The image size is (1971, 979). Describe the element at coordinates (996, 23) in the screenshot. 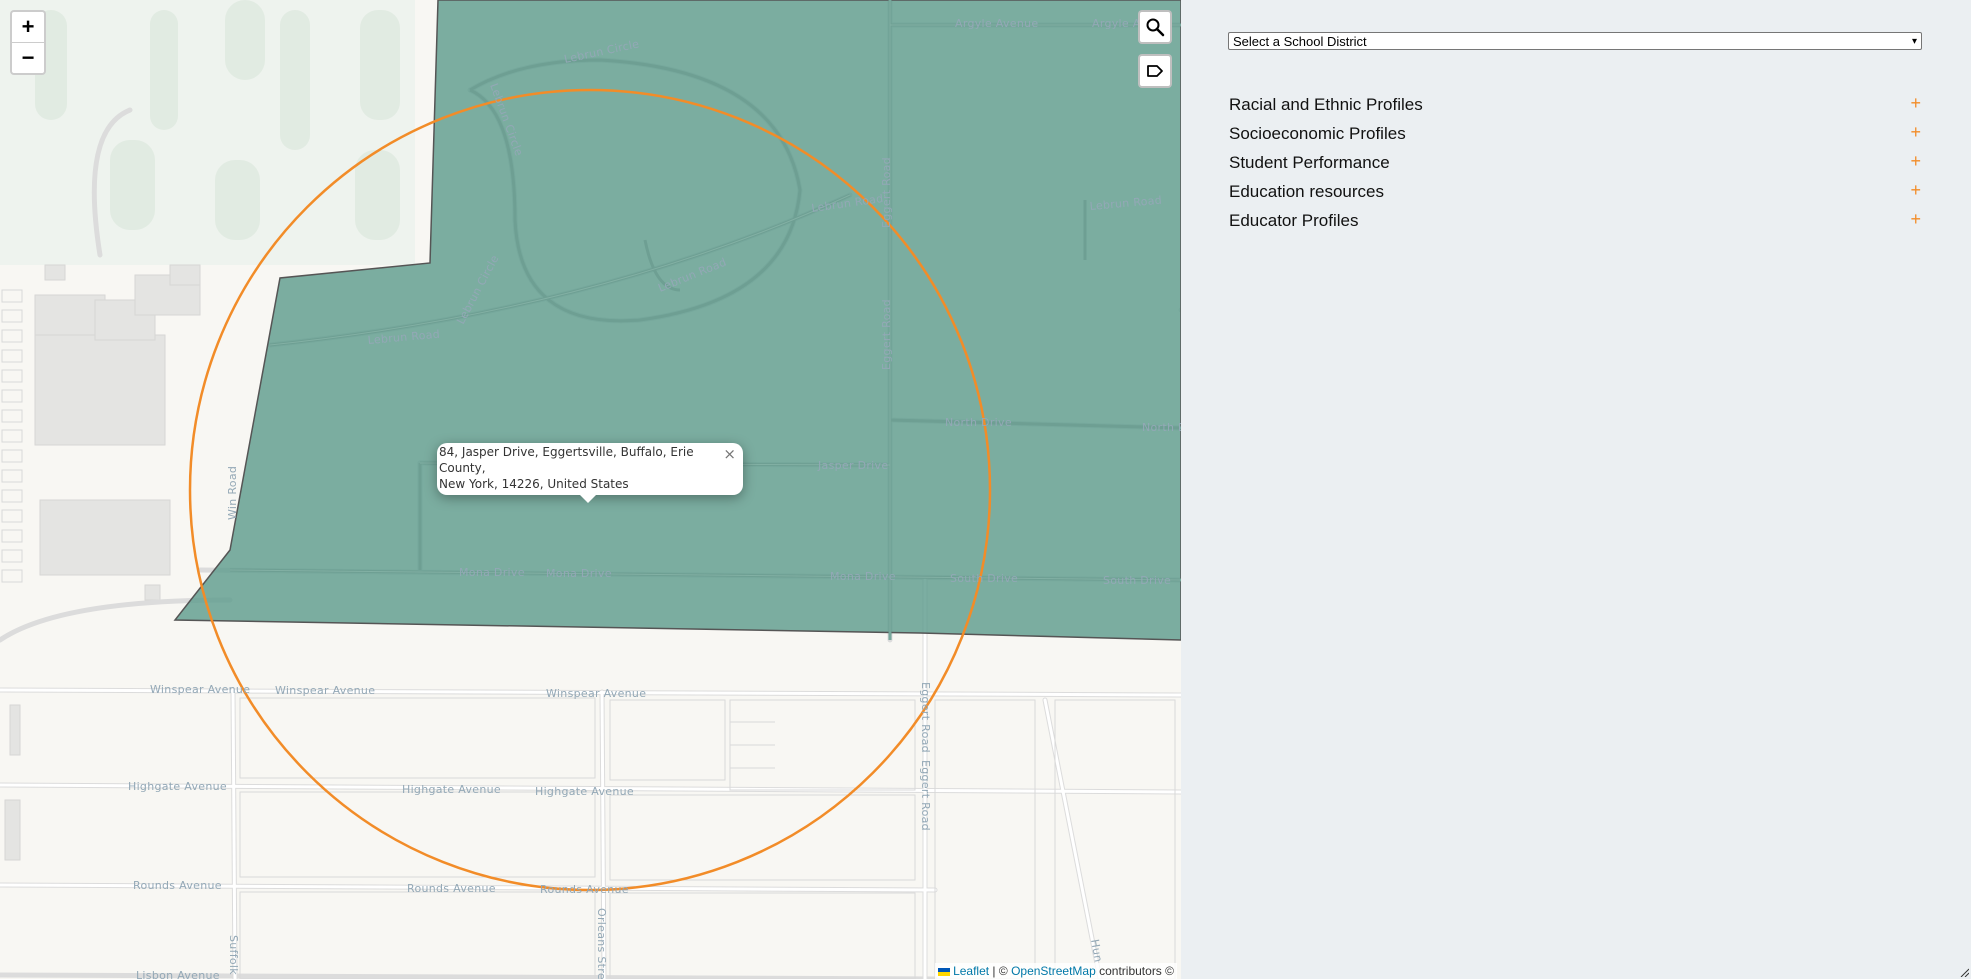

I see `street-label: Argyle Avenue` at that location.